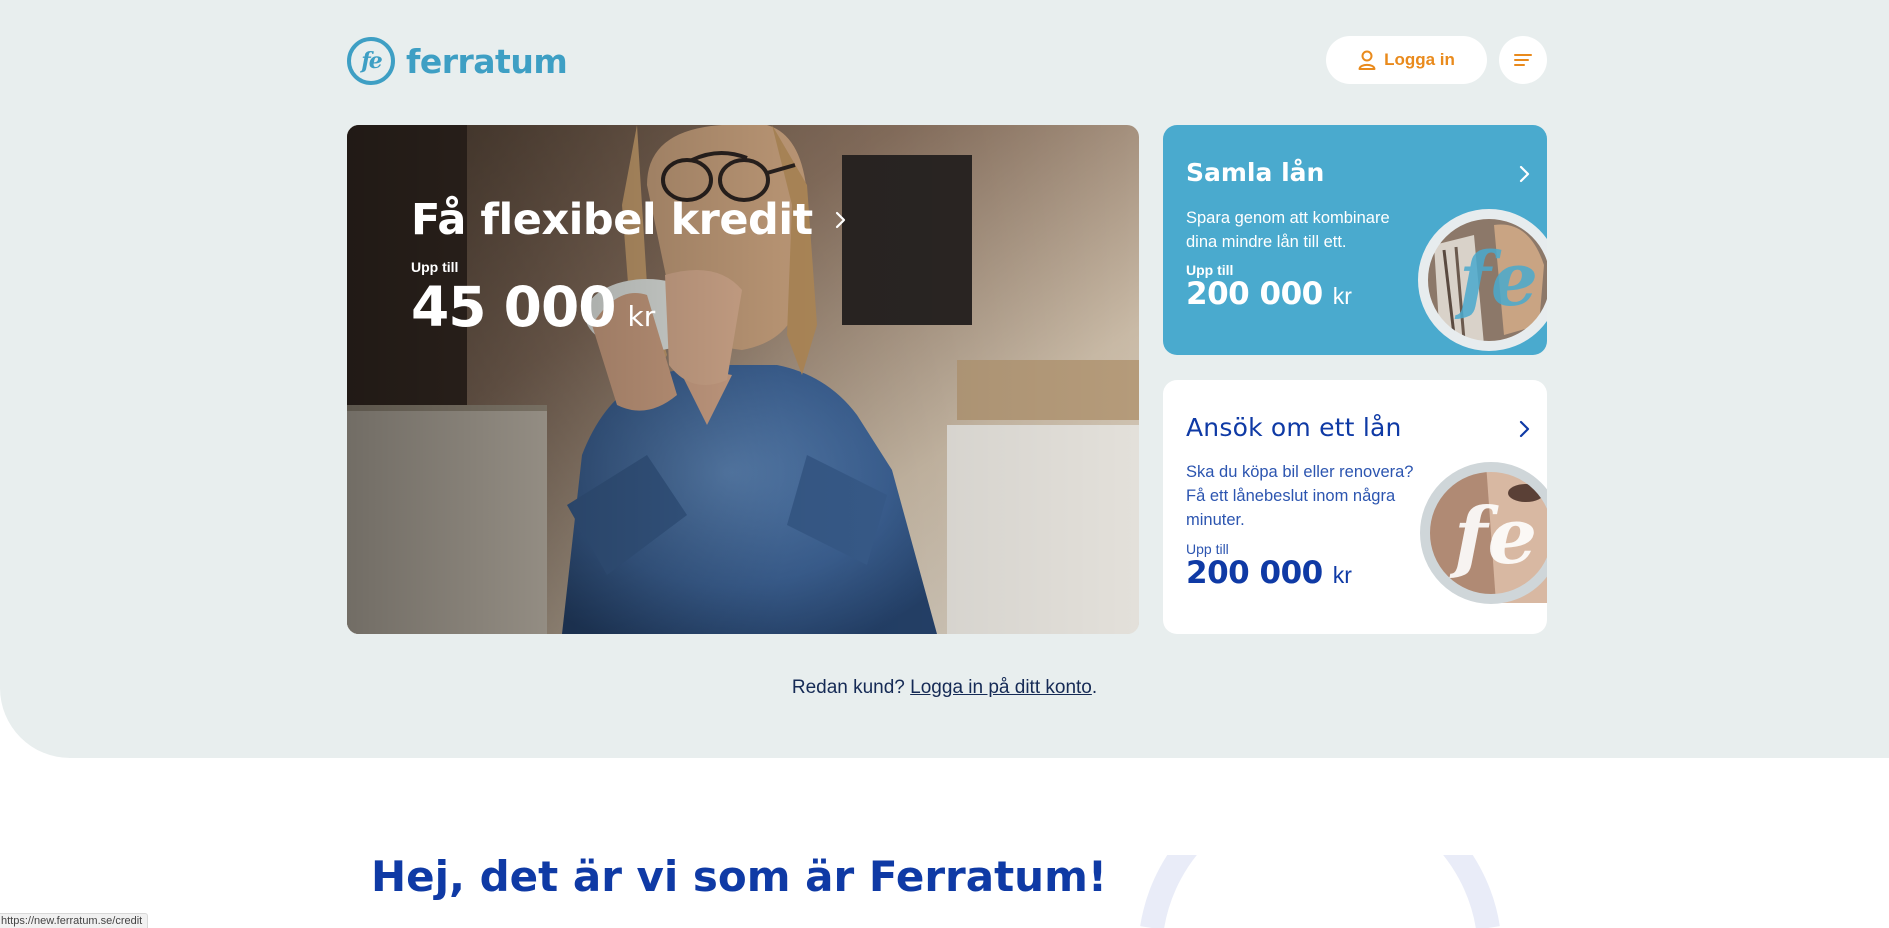  I want to click on samla-amount-row: 200 000 kr, so click(1269, 294).